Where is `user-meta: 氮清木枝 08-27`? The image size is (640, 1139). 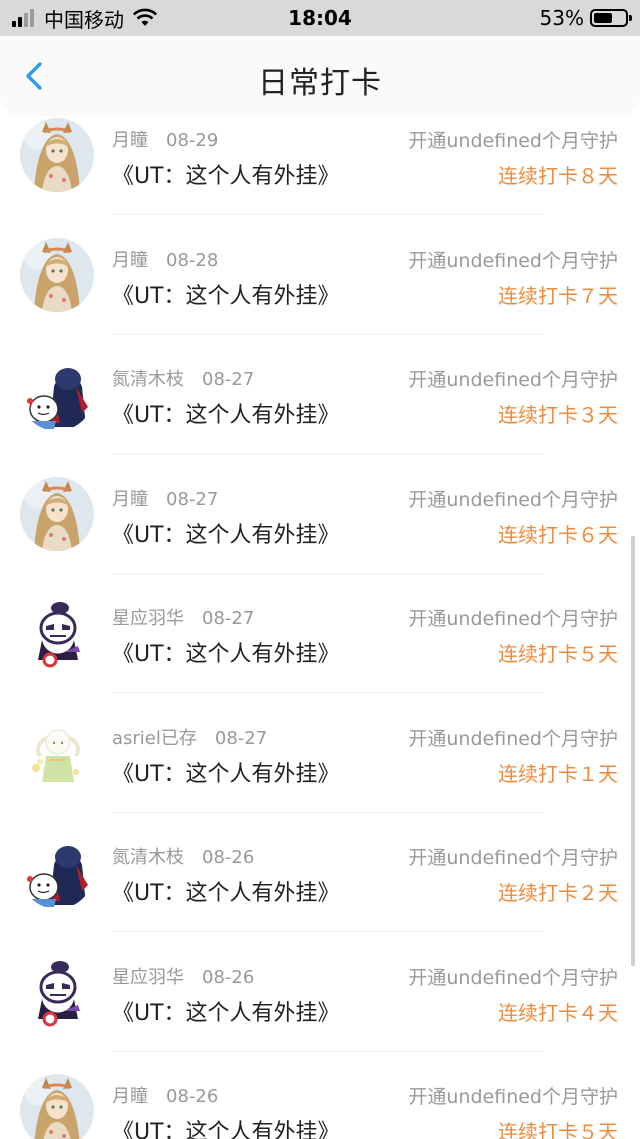 user-meta: 氮清木枝 08-27 is located at coordinates (183, 378).